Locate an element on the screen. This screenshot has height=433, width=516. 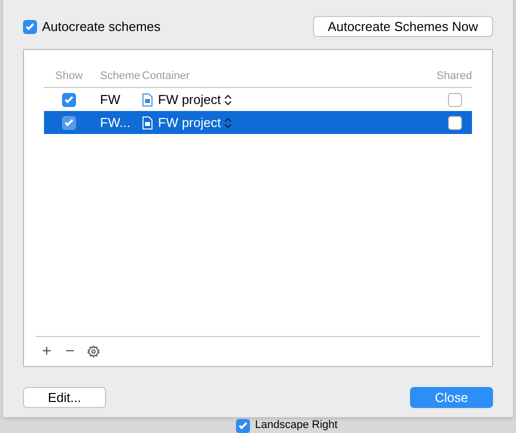
remove-button: − is located at coordinates (70, 352).